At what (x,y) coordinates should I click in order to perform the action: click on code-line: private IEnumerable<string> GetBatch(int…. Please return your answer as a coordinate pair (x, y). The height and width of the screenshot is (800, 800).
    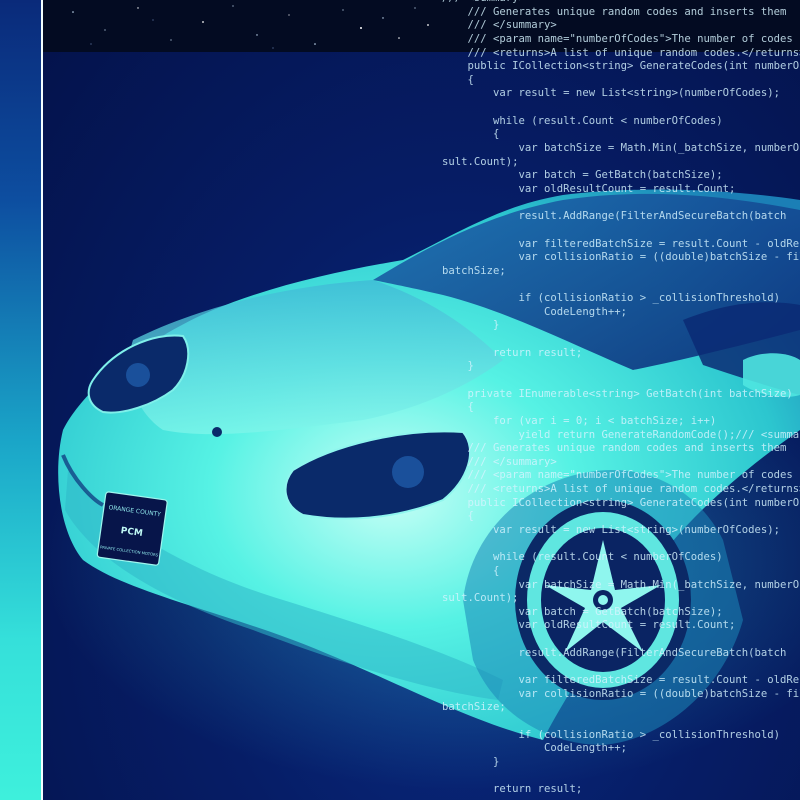
    Looking at the image, I should click on (617, 393).